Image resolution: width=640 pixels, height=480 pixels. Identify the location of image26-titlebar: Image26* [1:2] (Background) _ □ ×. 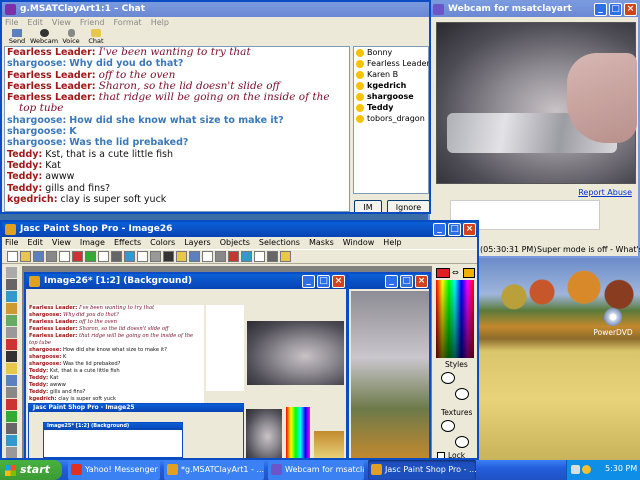
(186, 281).